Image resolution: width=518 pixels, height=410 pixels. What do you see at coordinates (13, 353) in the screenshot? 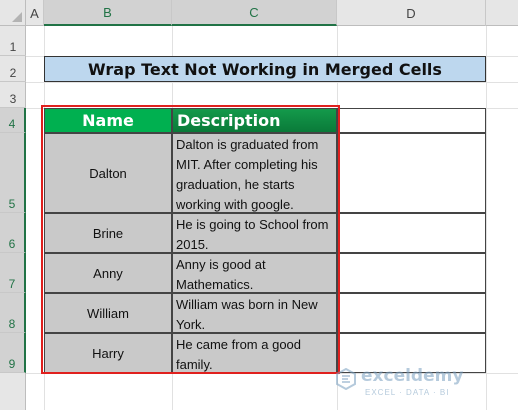
I see `row-header-9: 9` at bounding box center [13, 353].